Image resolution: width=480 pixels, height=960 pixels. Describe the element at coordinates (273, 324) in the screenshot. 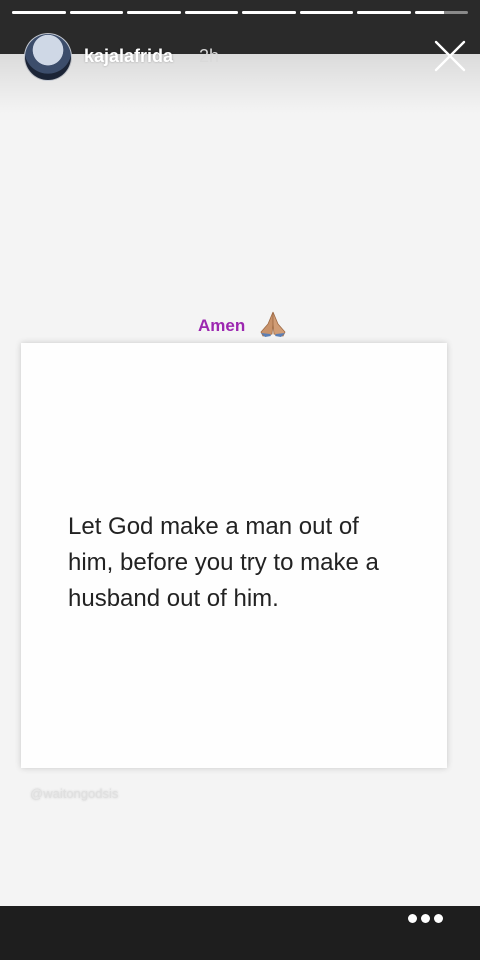

I see `praying-hands-emoji` at that location.